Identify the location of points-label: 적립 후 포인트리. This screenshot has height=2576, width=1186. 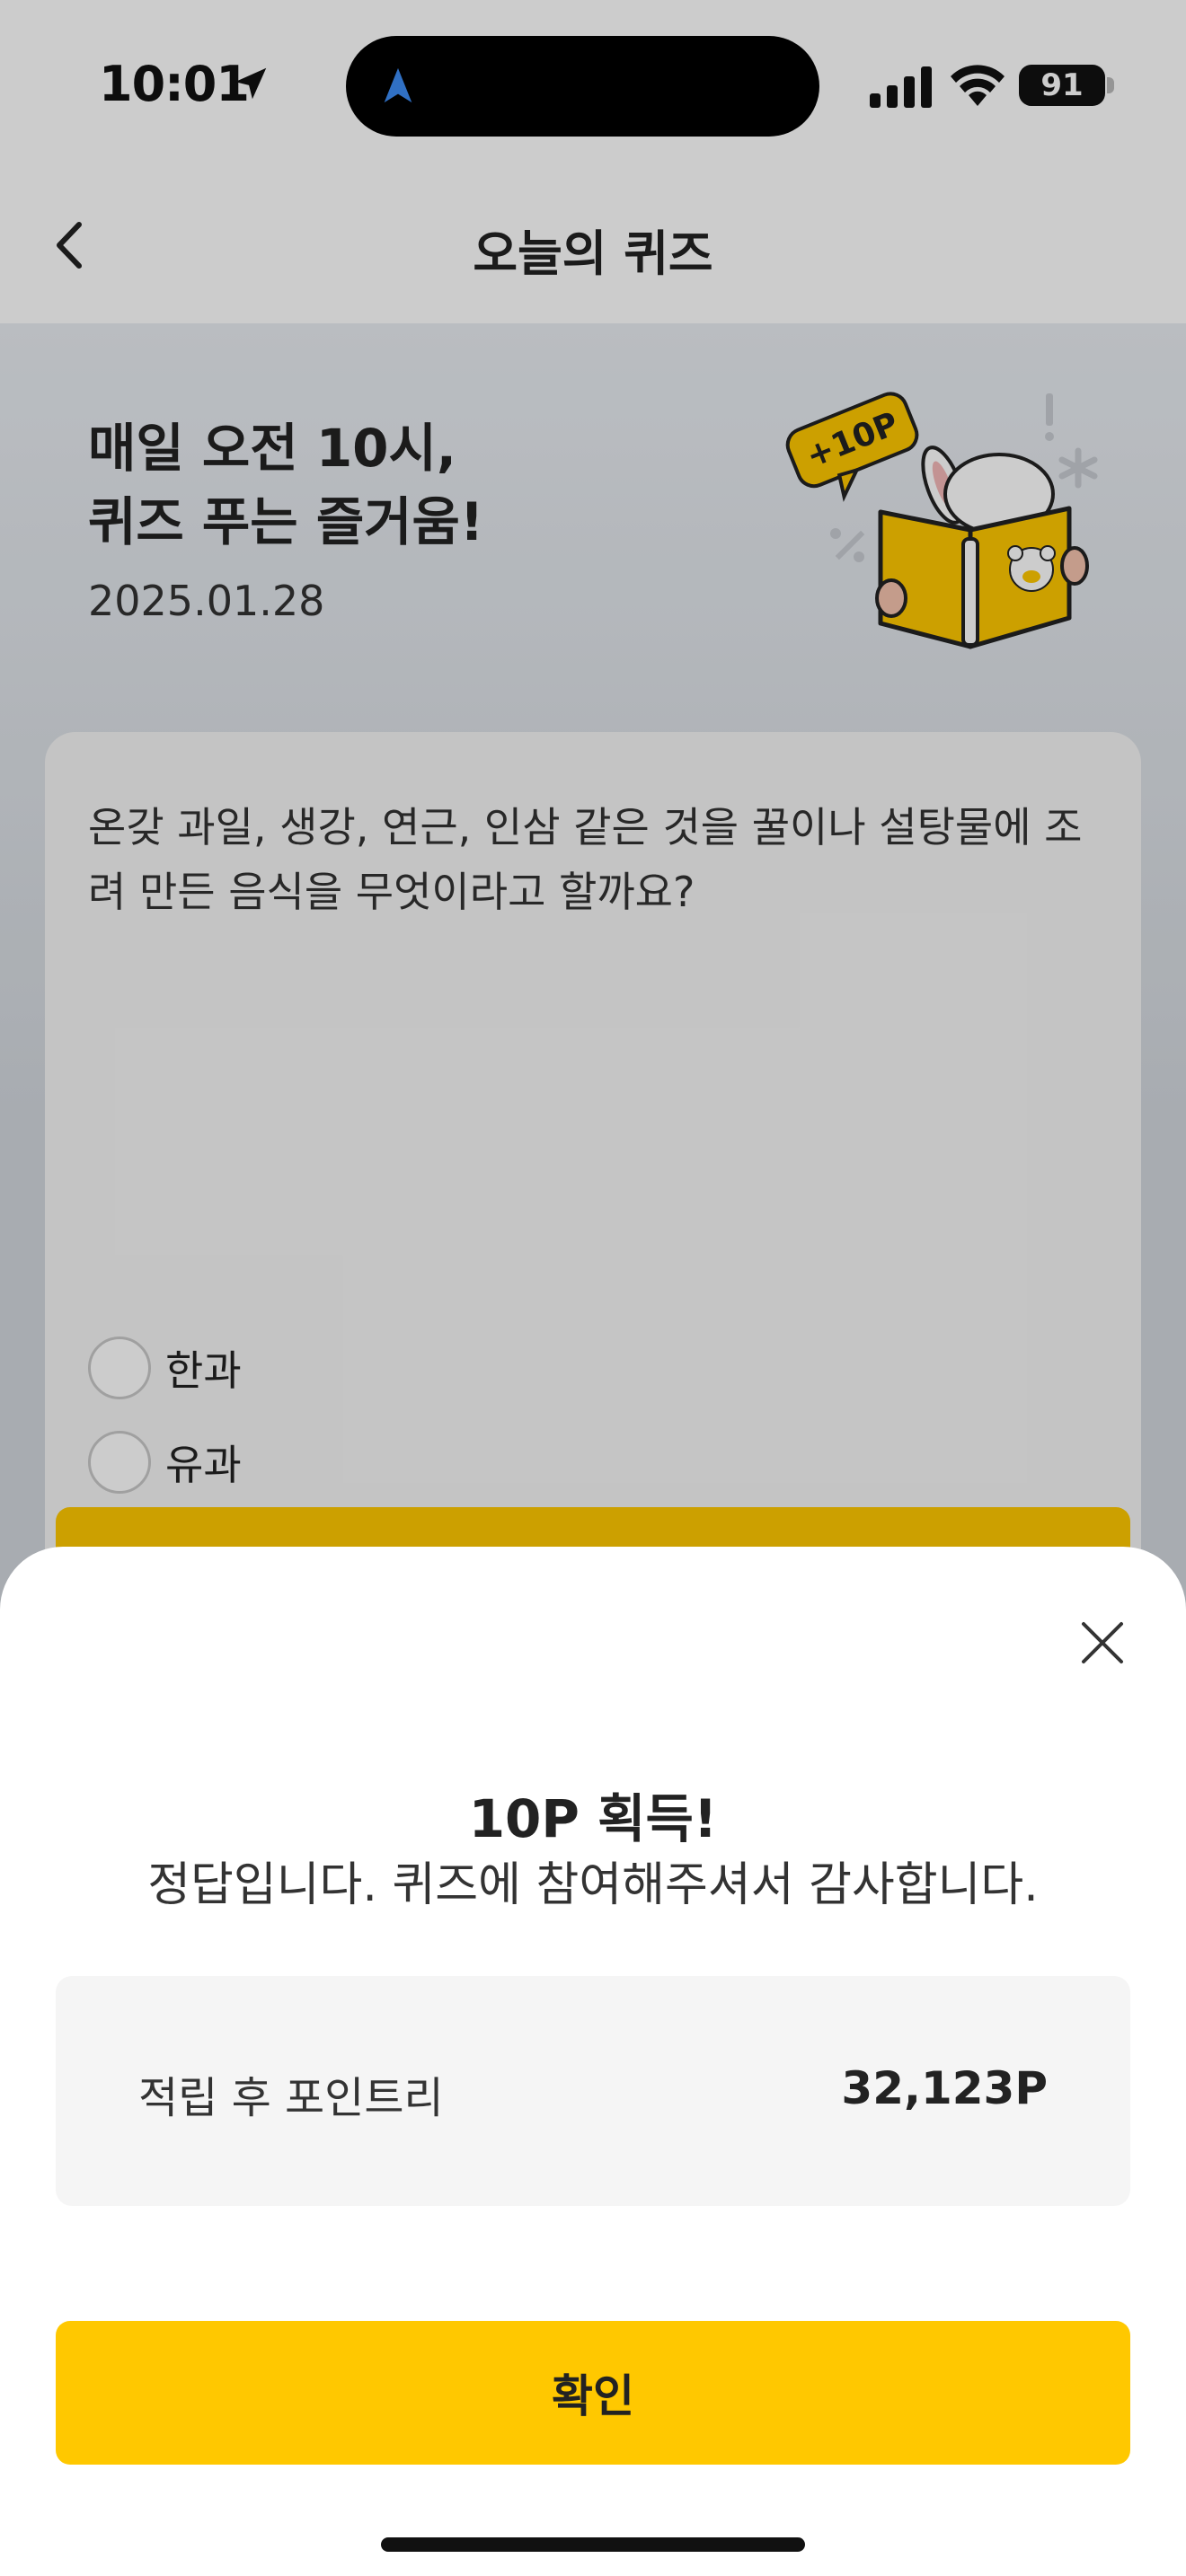
(291, 2098).